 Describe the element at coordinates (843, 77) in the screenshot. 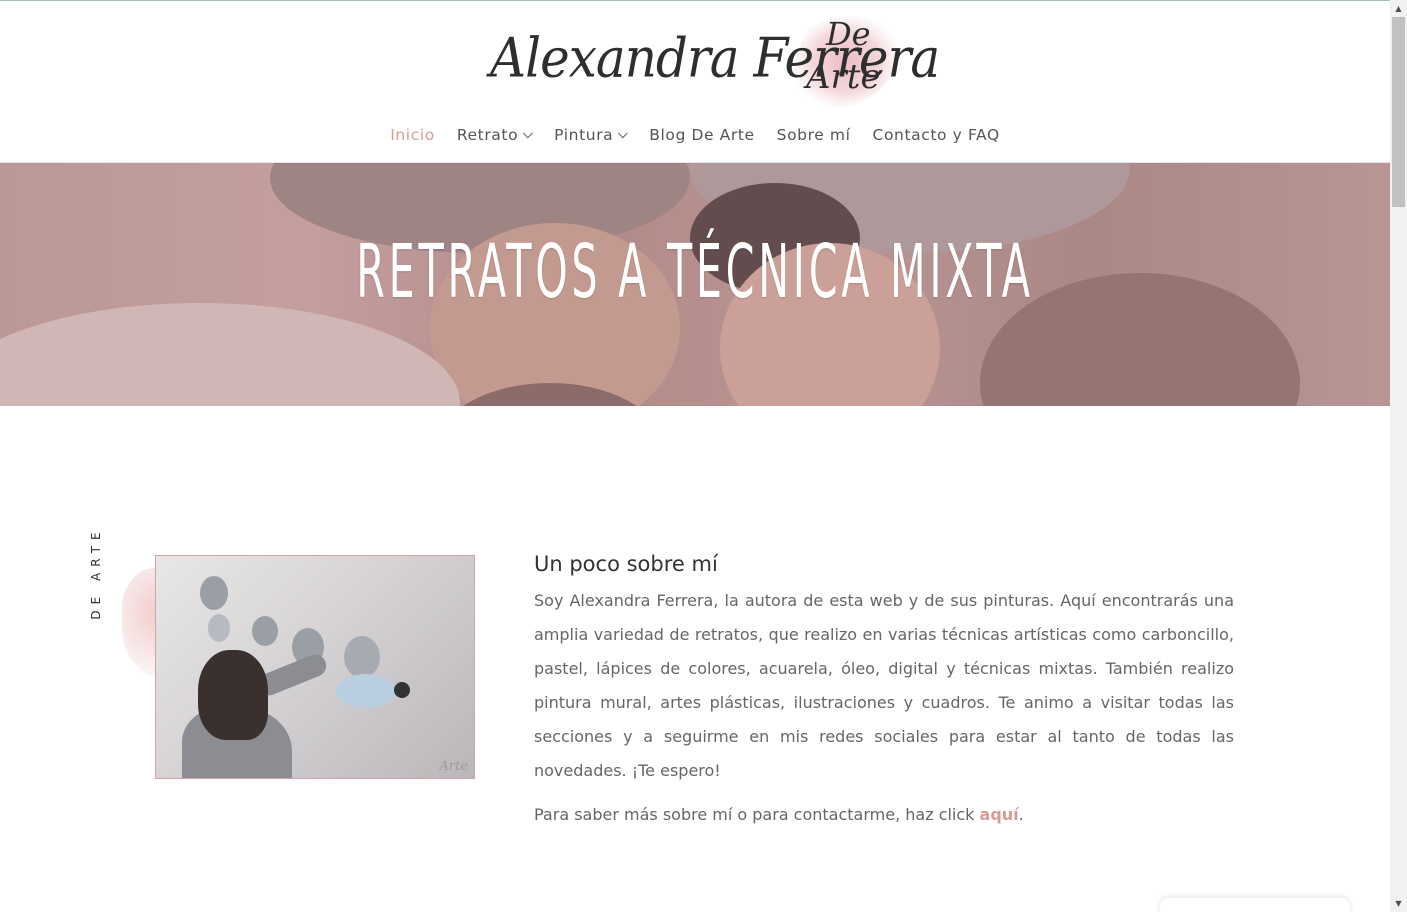

I see `logo-arte-text: Arte` at that location.